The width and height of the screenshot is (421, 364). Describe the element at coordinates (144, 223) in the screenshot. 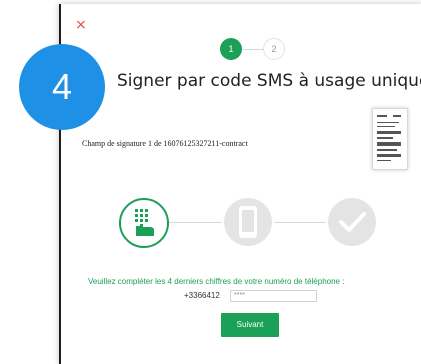

I see `keypad-phone-icon` at that location.